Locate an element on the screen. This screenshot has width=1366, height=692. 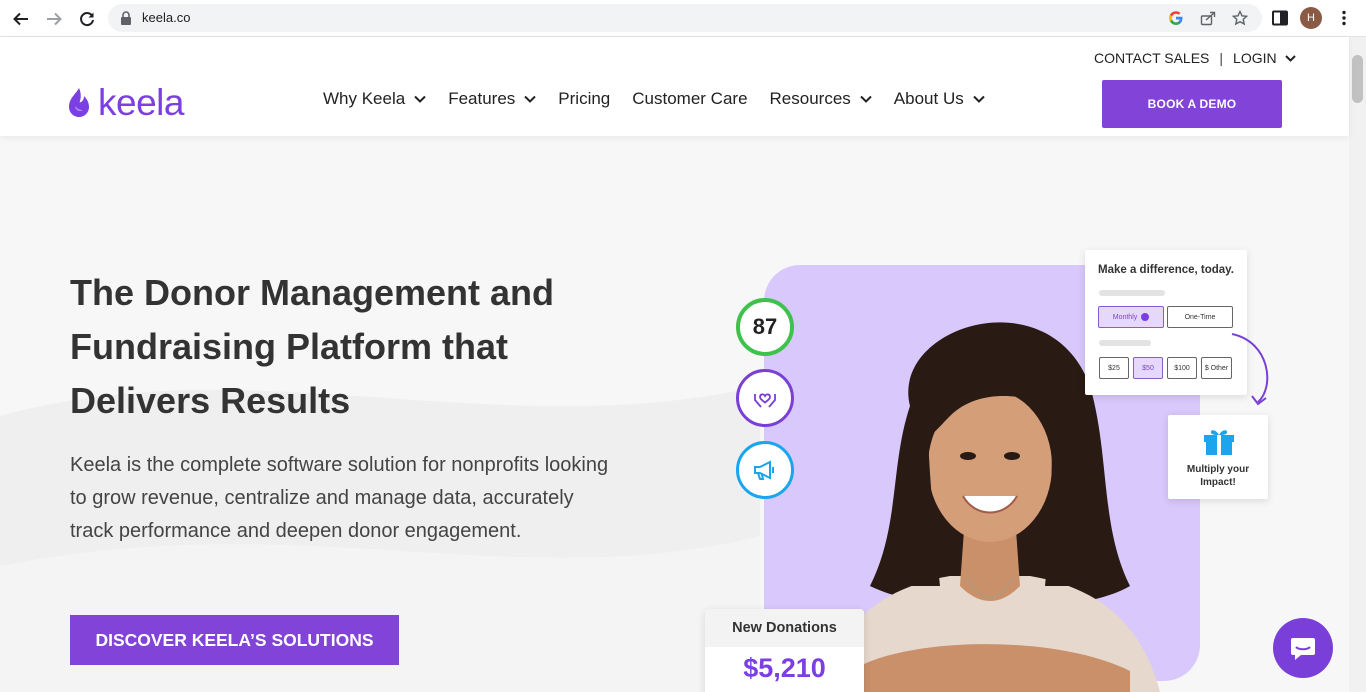
page-scrollbar is located at coordinates (1357, 364).